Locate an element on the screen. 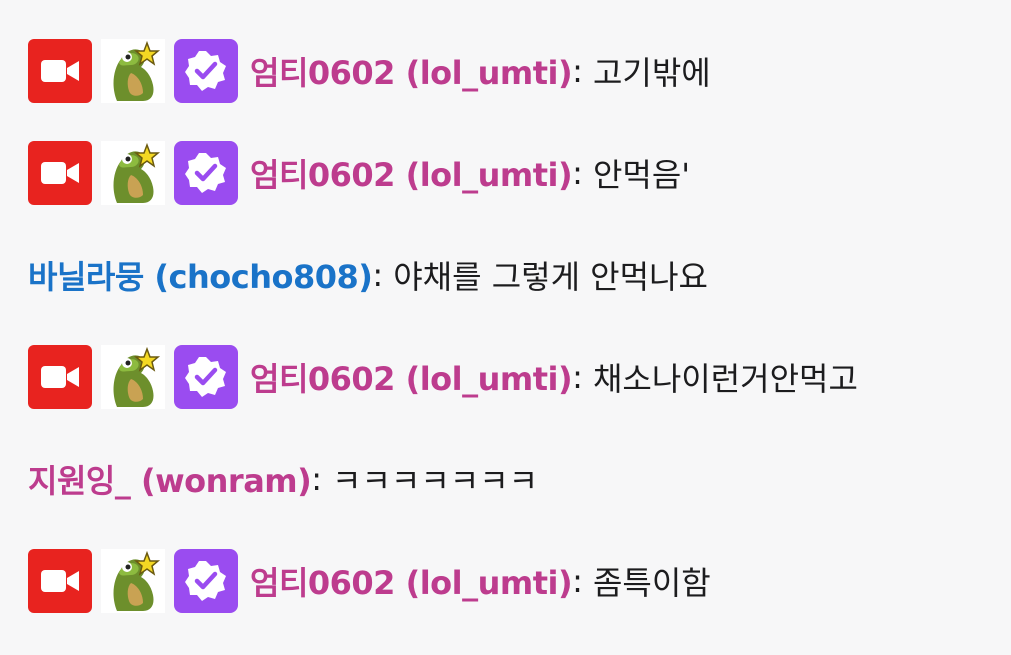 The width and height of the screenshot is (1011, 655). message-text: 야채를 그렇게 안먹나요 is located at coordinates (550, 277).